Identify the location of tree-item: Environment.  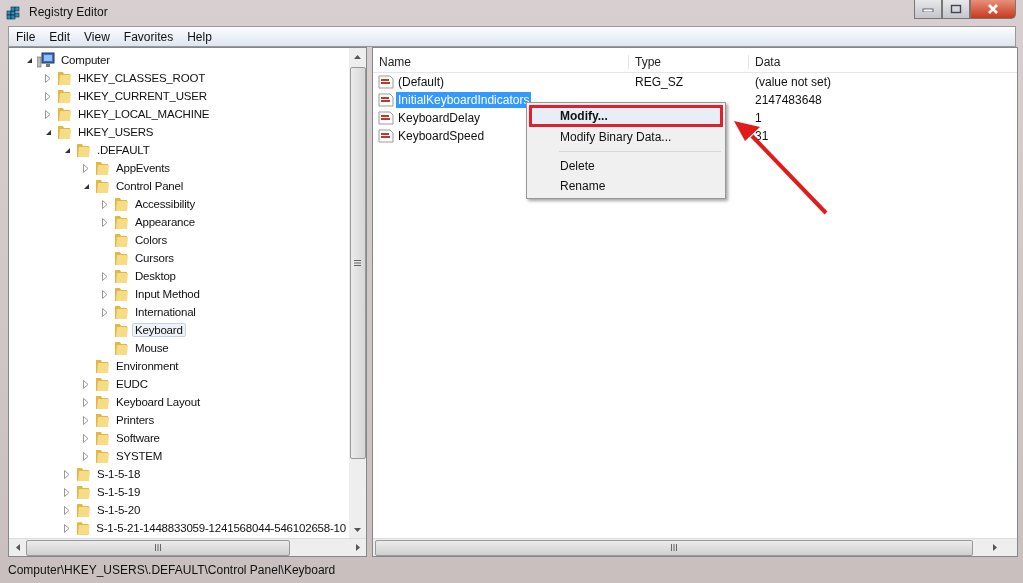
(147, 366).